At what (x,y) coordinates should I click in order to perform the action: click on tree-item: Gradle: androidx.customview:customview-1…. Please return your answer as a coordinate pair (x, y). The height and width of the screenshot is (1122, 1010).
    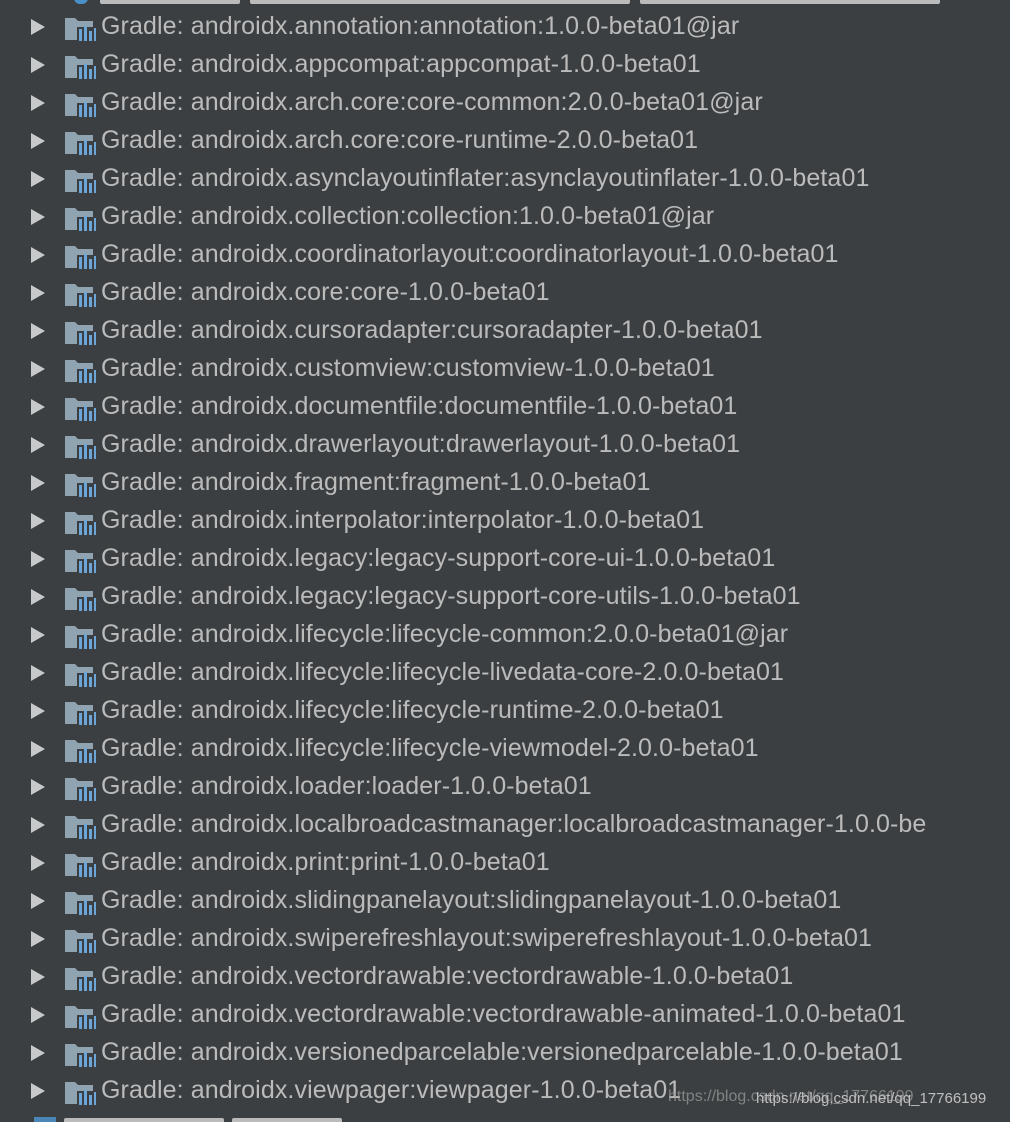
    Looking at the image, I should click on (505, 369).